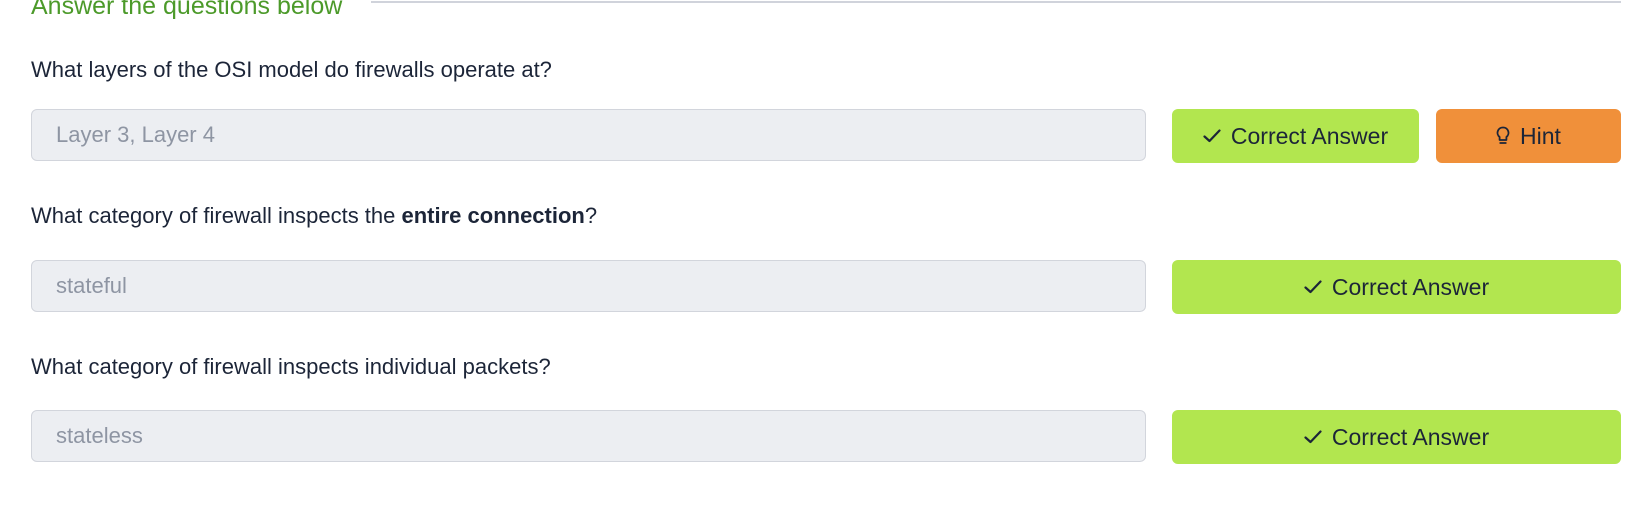 The image size is (1638, 522). I want to click on question-3-answer-field: stateless, so click(588, 436).